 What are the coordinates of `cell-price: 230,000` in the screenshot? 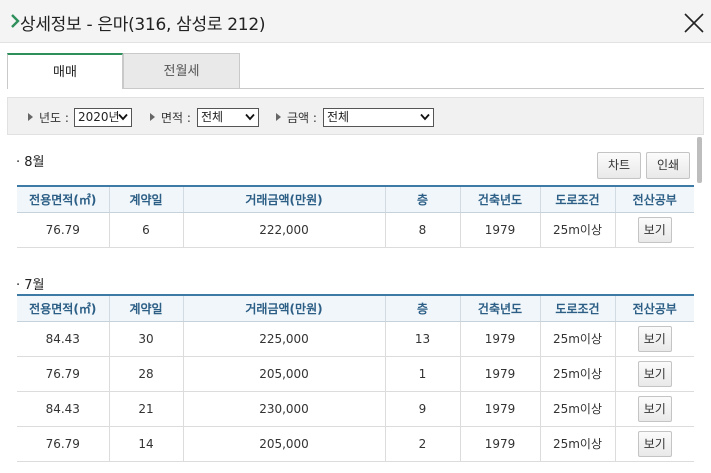 It's located at (283, 409).